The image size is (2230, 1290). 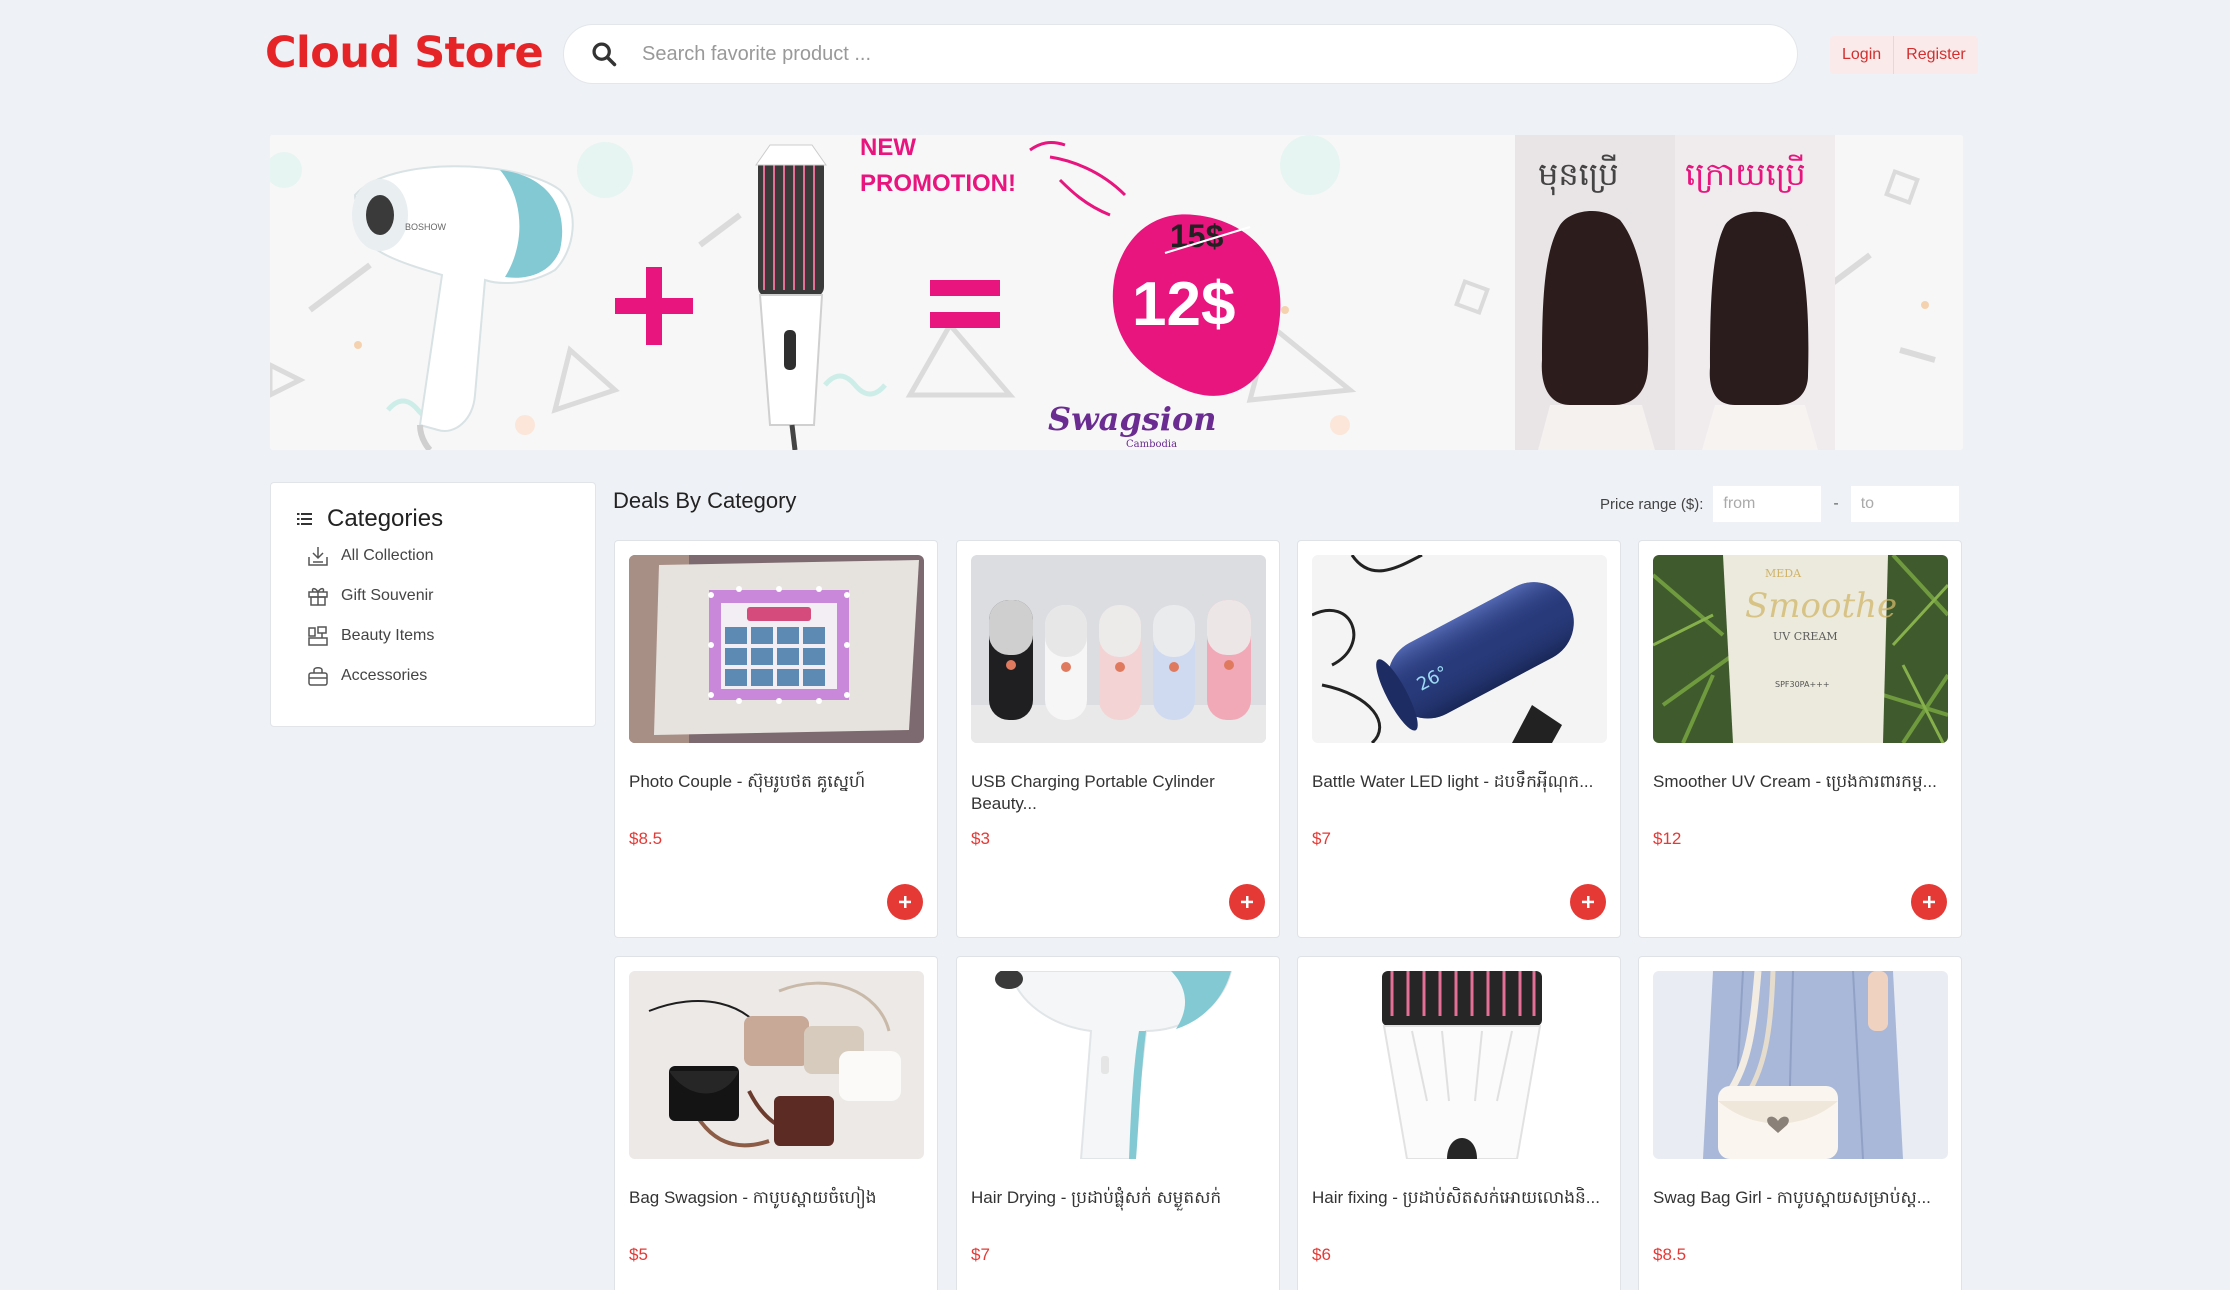 I want to click on sidebar-item-label: Beauty Items, so click(x=388, y=635).